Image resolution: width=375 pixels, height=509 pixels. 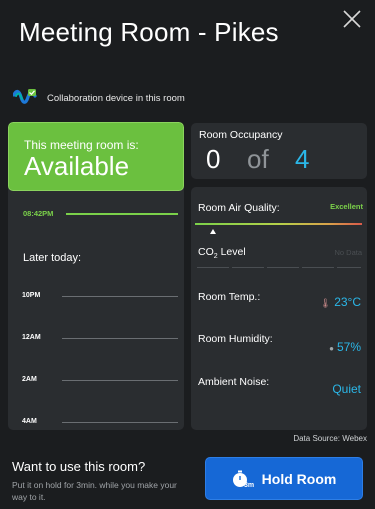 What do you see at coordinates (235, 339) in the screenshot?
I see `humidity-label: Room Humidity:` at bounding box center [235, 339].